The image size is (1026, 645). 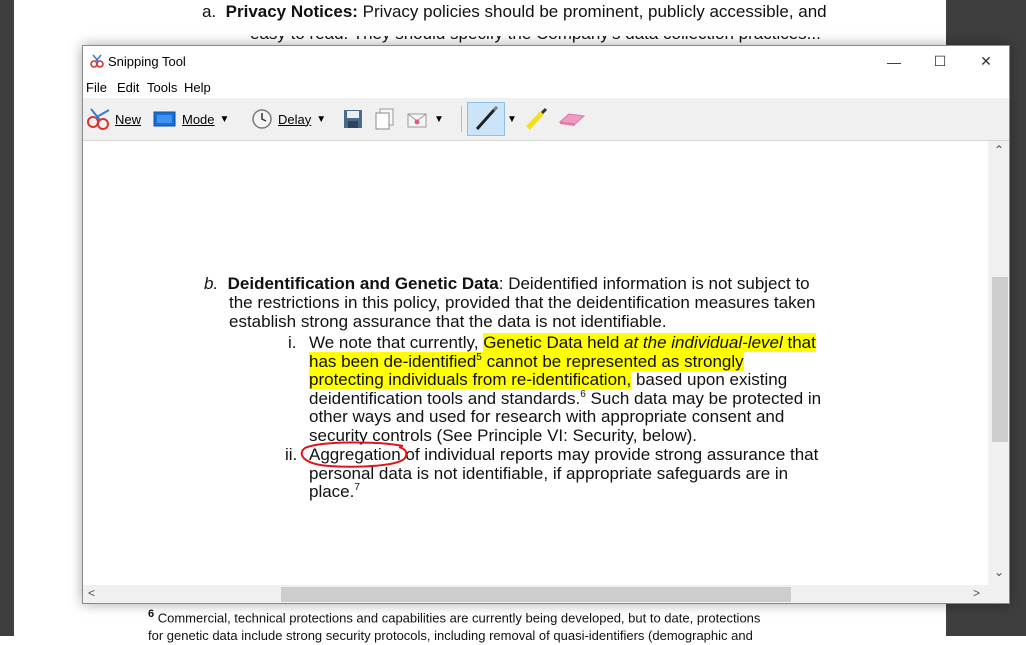 What do you see at coordinates (334, 491) in the screenshot?
I see `item-ii-line3: place.7` at bounding box center [334, 491].